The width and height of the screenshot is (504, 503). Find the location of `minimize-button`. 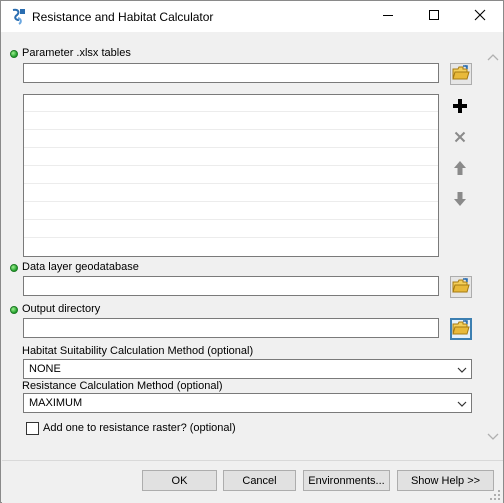

minimize-button is located at coordinates (388, 16).